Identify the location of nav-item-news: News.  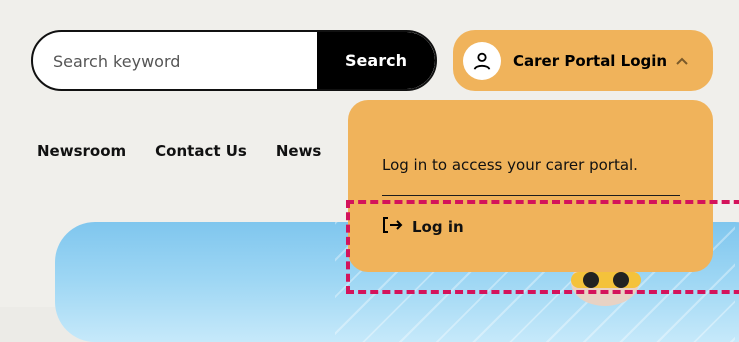
(299, 151).